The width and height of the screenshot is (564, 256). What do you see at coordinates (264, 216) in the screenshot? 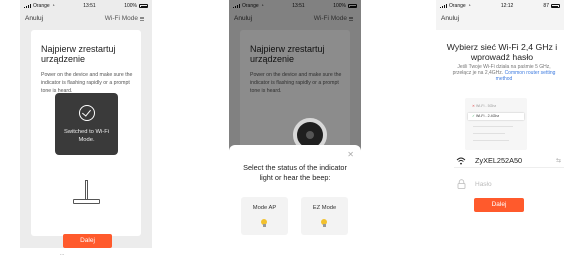
I see `option-mode-ap: Mode AP` at bounding box center [264, 216].